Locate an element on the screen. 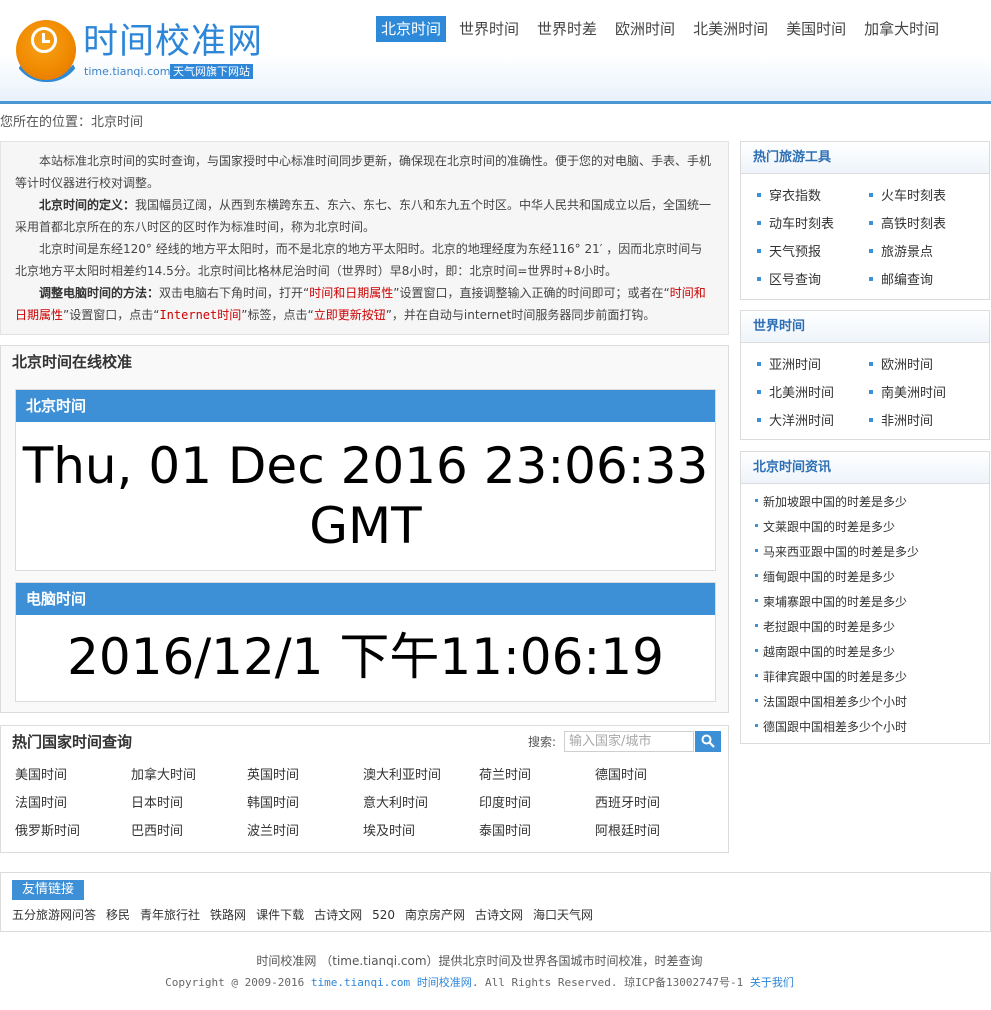  about-us-link: 关于我们 is located at coordinates (772, 982).